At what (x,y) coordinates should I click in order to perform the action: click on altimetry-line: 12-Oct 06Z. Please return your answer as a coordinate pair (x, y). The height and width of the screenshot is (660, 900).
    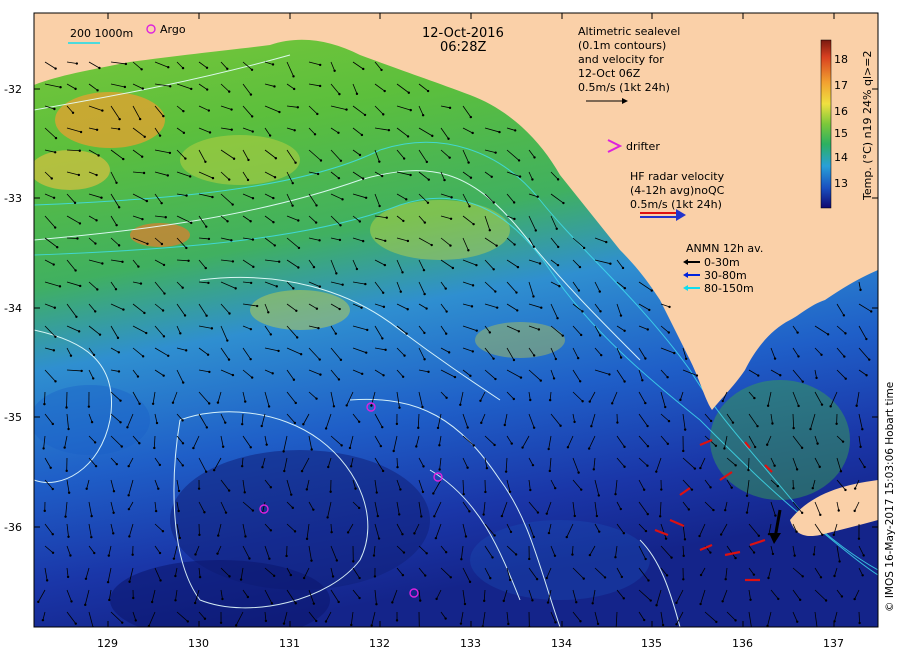
    Looking at the image, I should click on (609, 73).